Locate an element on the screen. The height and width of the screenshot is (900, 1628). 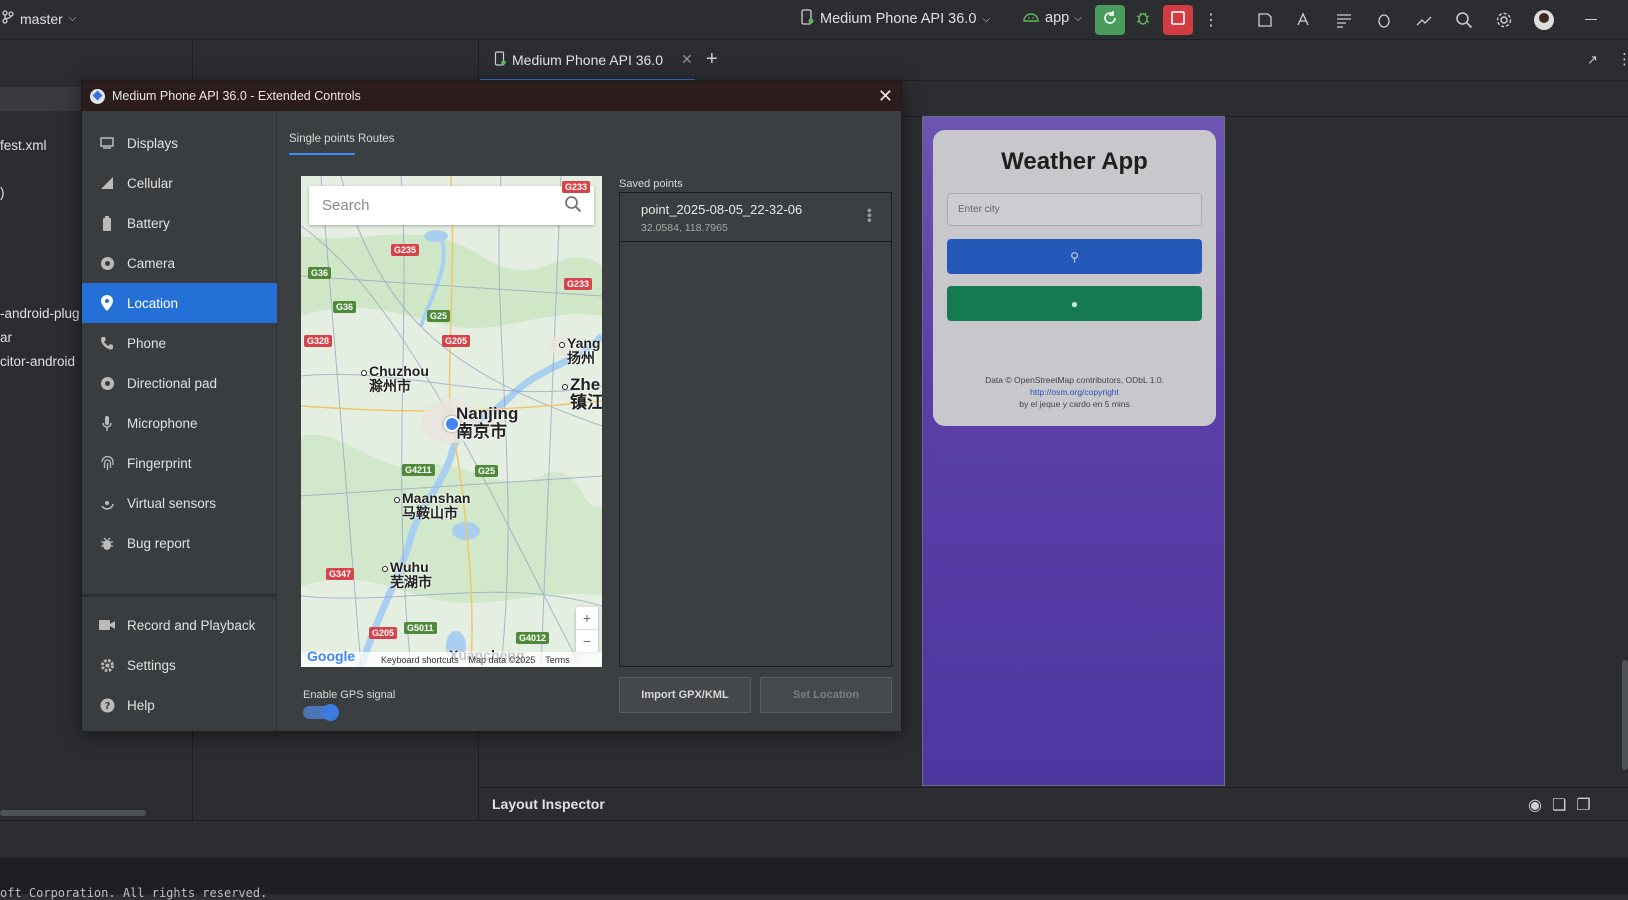
vcs-branch-widget: master ⌵ is located at coordinates (39, 18).